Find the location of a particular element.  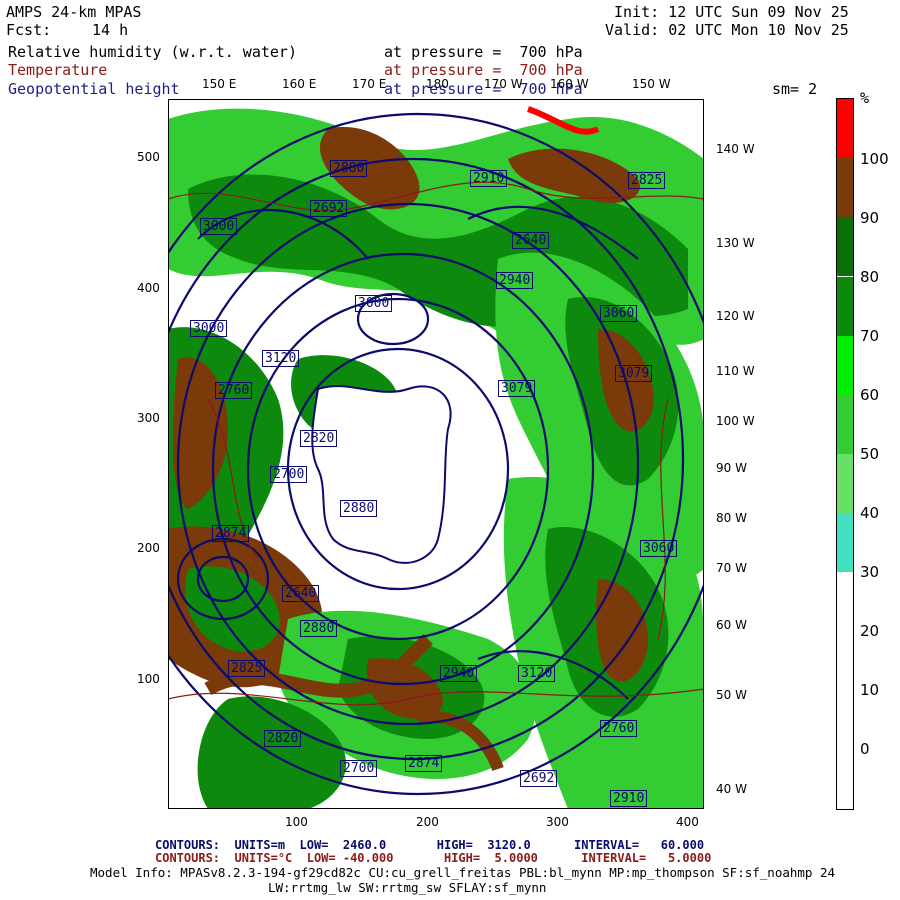

init-time: Init: 12 UTC Sun 09 Nov 25 is located at coordinates (731, 12).